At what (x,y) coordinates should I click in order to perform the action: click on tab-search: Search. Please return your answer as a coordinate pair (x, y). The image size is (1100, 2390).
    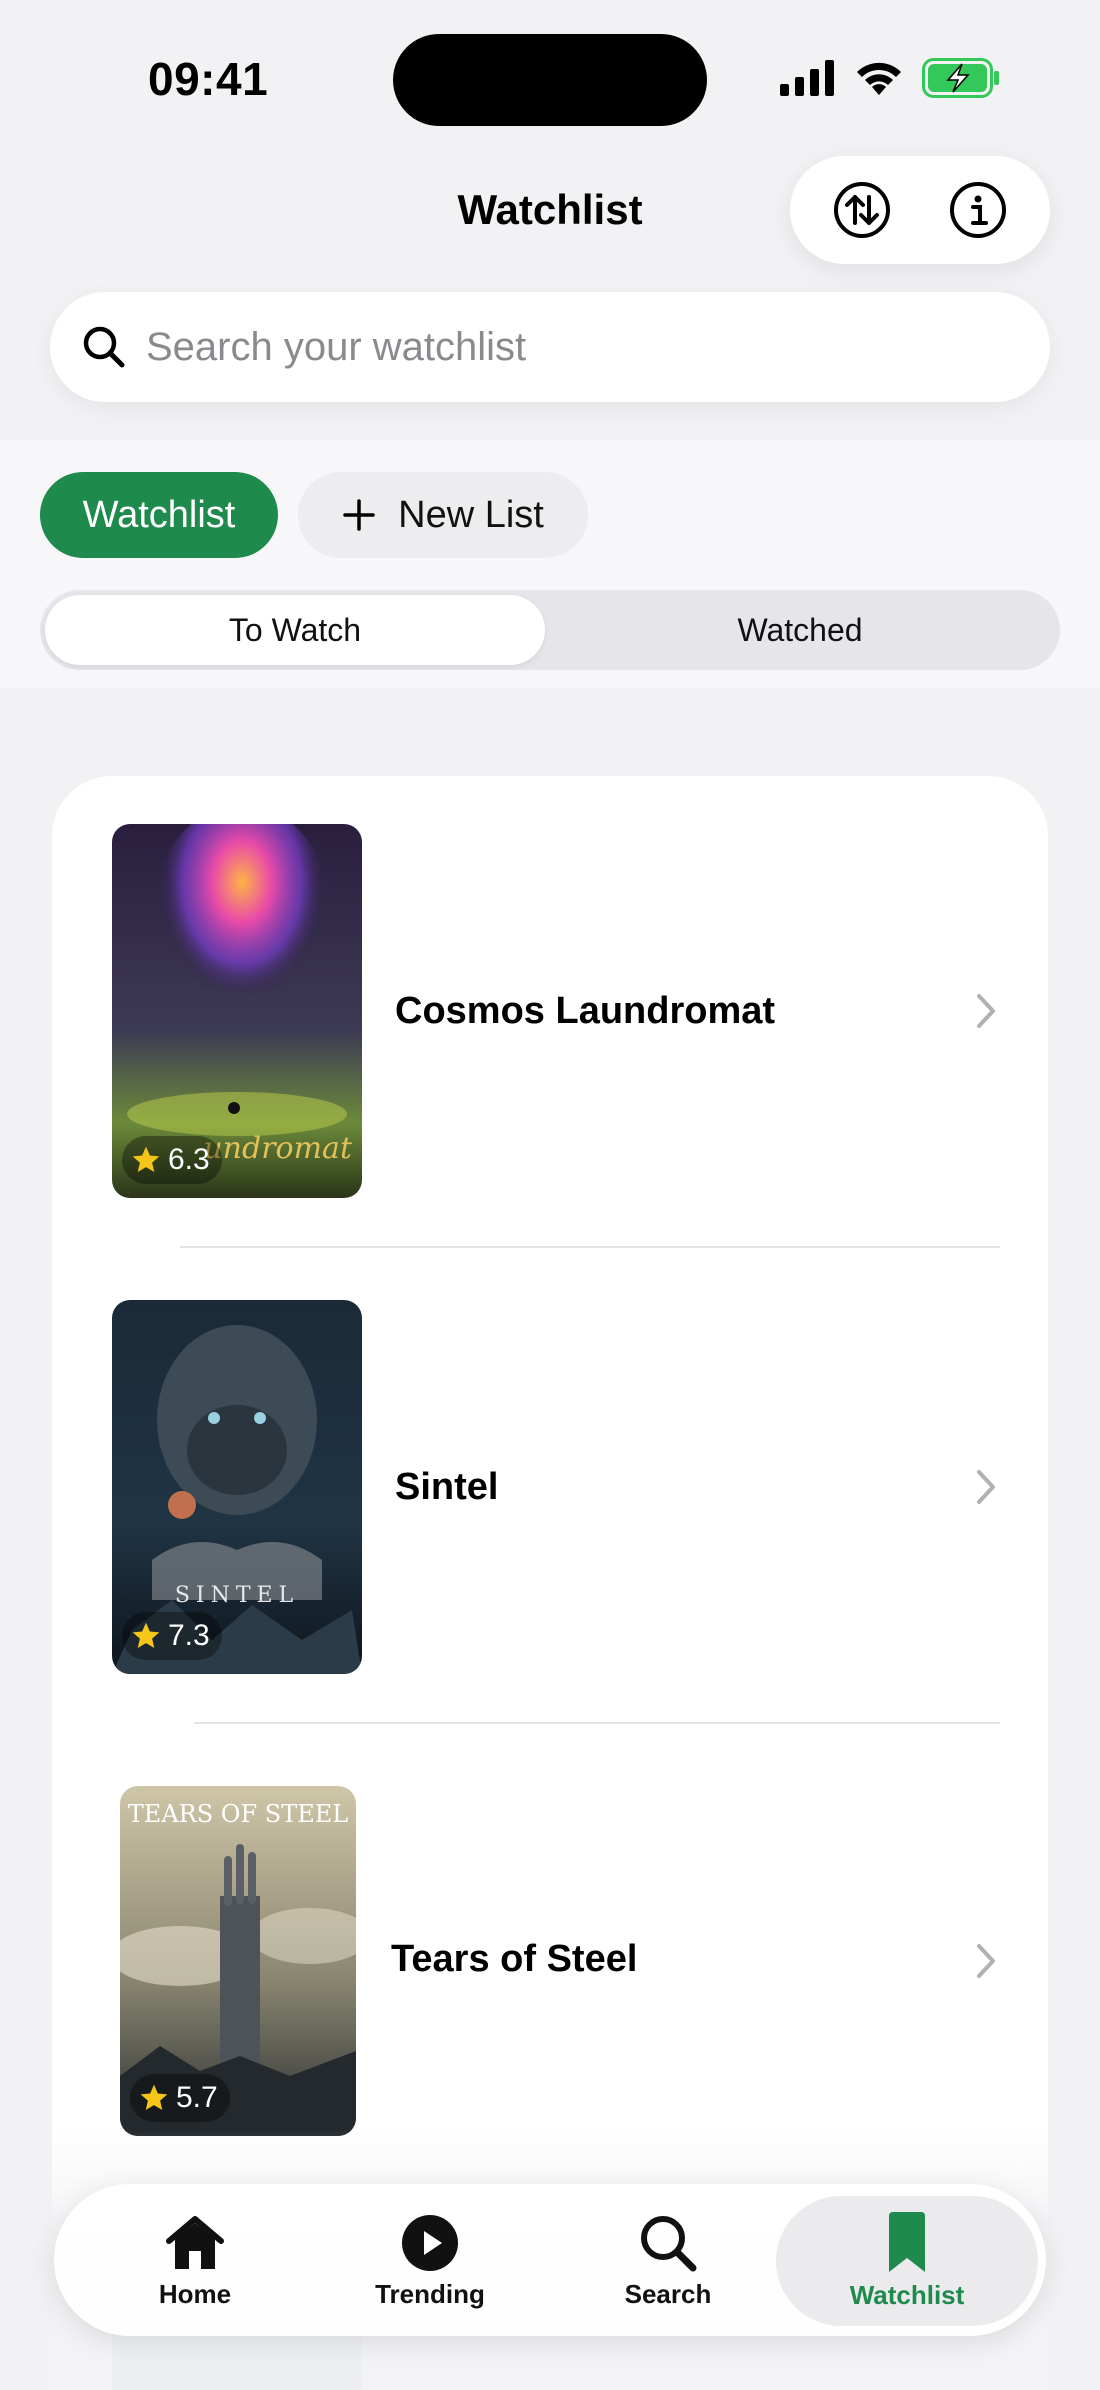
    Looking at the image, I should click on (668, 2261).